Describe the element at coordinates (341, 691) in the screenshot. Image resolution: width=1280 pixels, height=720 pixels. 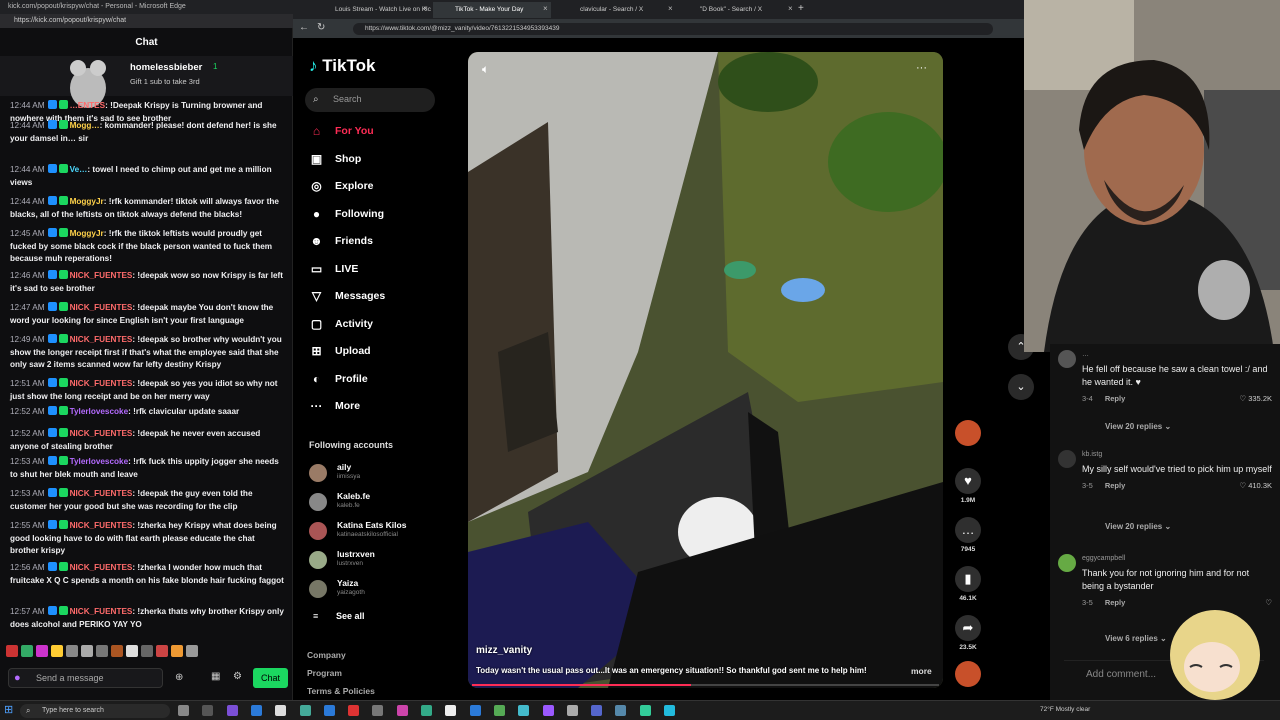
I see `footer-terms: Terms & Policies` at that location.